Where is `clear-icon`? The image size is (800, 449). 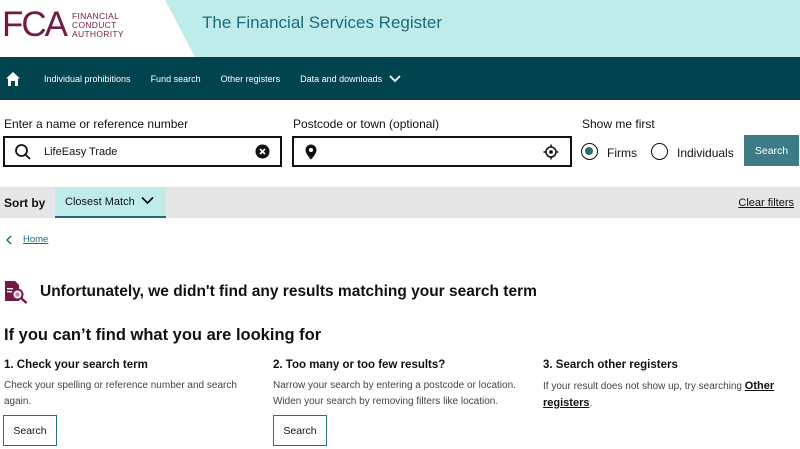
clear-icon is located at coordinates (262, 151).